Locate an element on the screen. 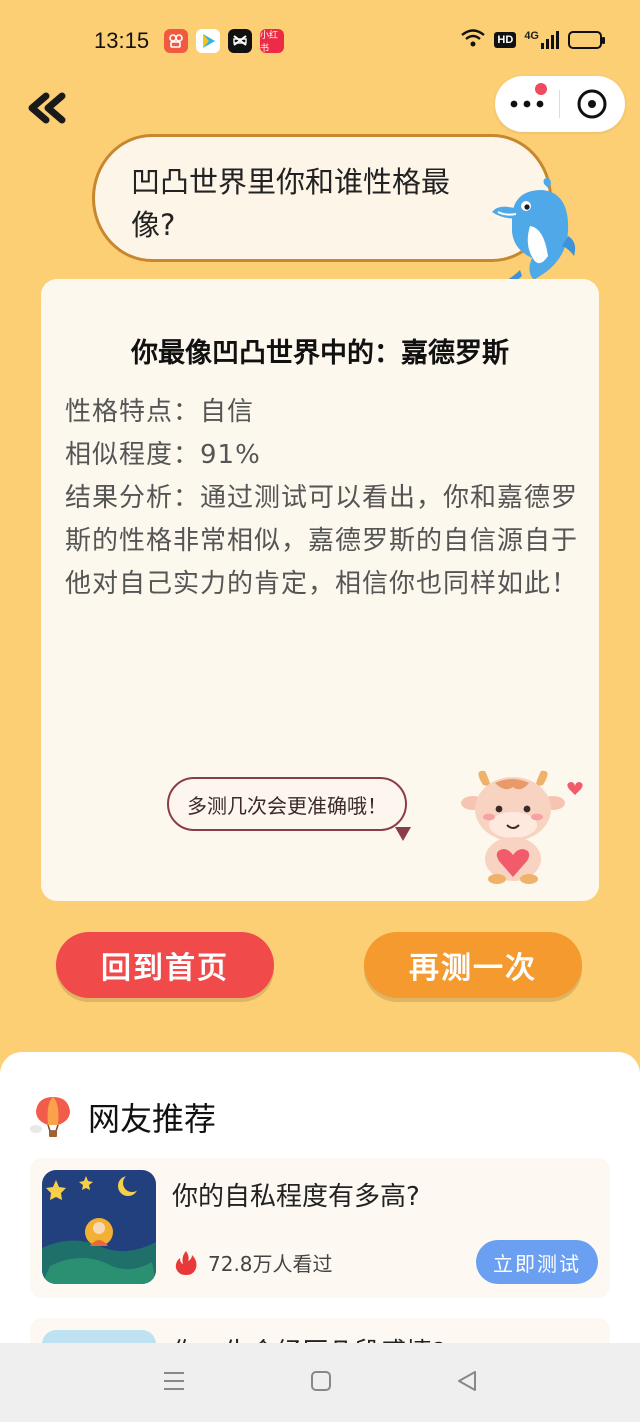 This screenshot has width=640, height=1422. test-now-button: 立即测试 is located at coordinates (537, 1262).